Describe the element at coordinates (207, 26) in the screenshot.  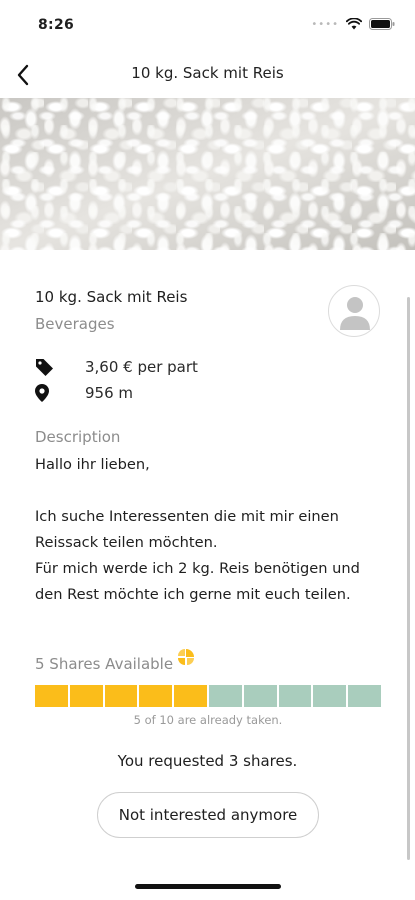
I see `status-bar: 8:26 ••••` at that location.